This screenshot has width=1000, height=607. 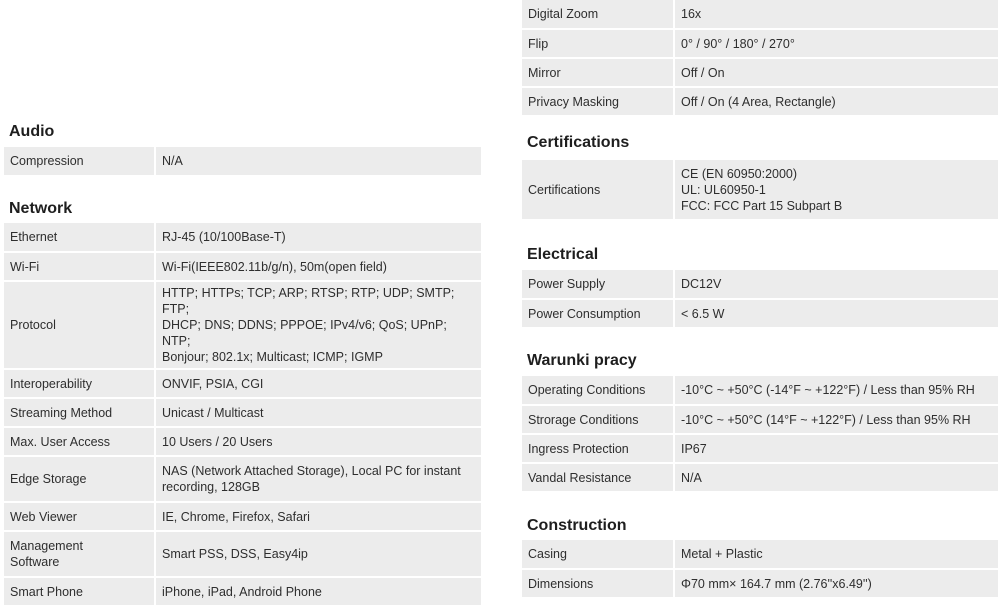 I want to click on spec-label: Streaming Method, so click(x=80, y=413).